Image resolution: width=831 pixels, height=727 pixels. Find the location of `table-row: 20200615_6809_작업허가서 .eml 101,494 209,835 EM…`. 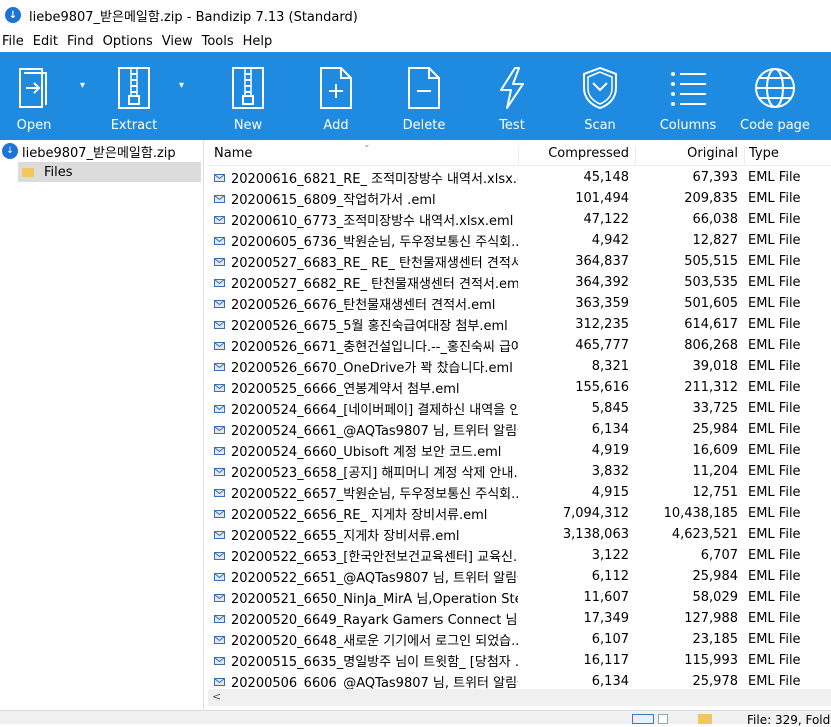

table-row: 20200615_6809_작업허가서 .eml 101,494 209,835 EM… is located at coordinates (519, 198).